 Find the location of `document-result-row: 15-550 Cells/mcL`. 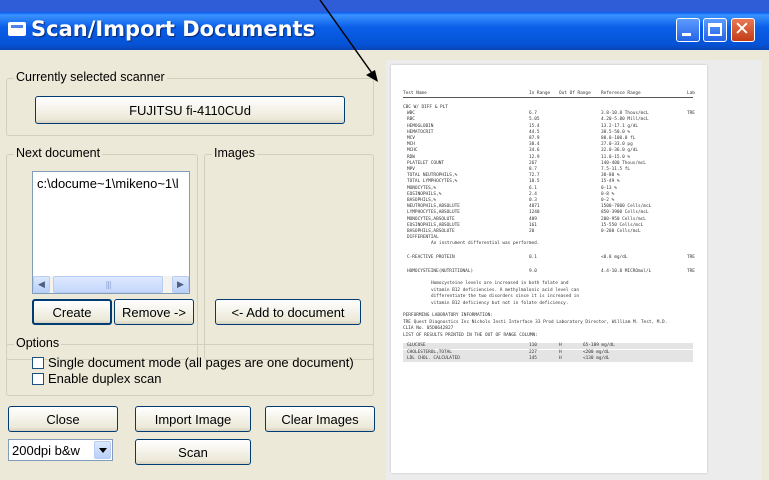

document-result-row: 15-550 Cells/mcL is located at coordinates (622, 225).